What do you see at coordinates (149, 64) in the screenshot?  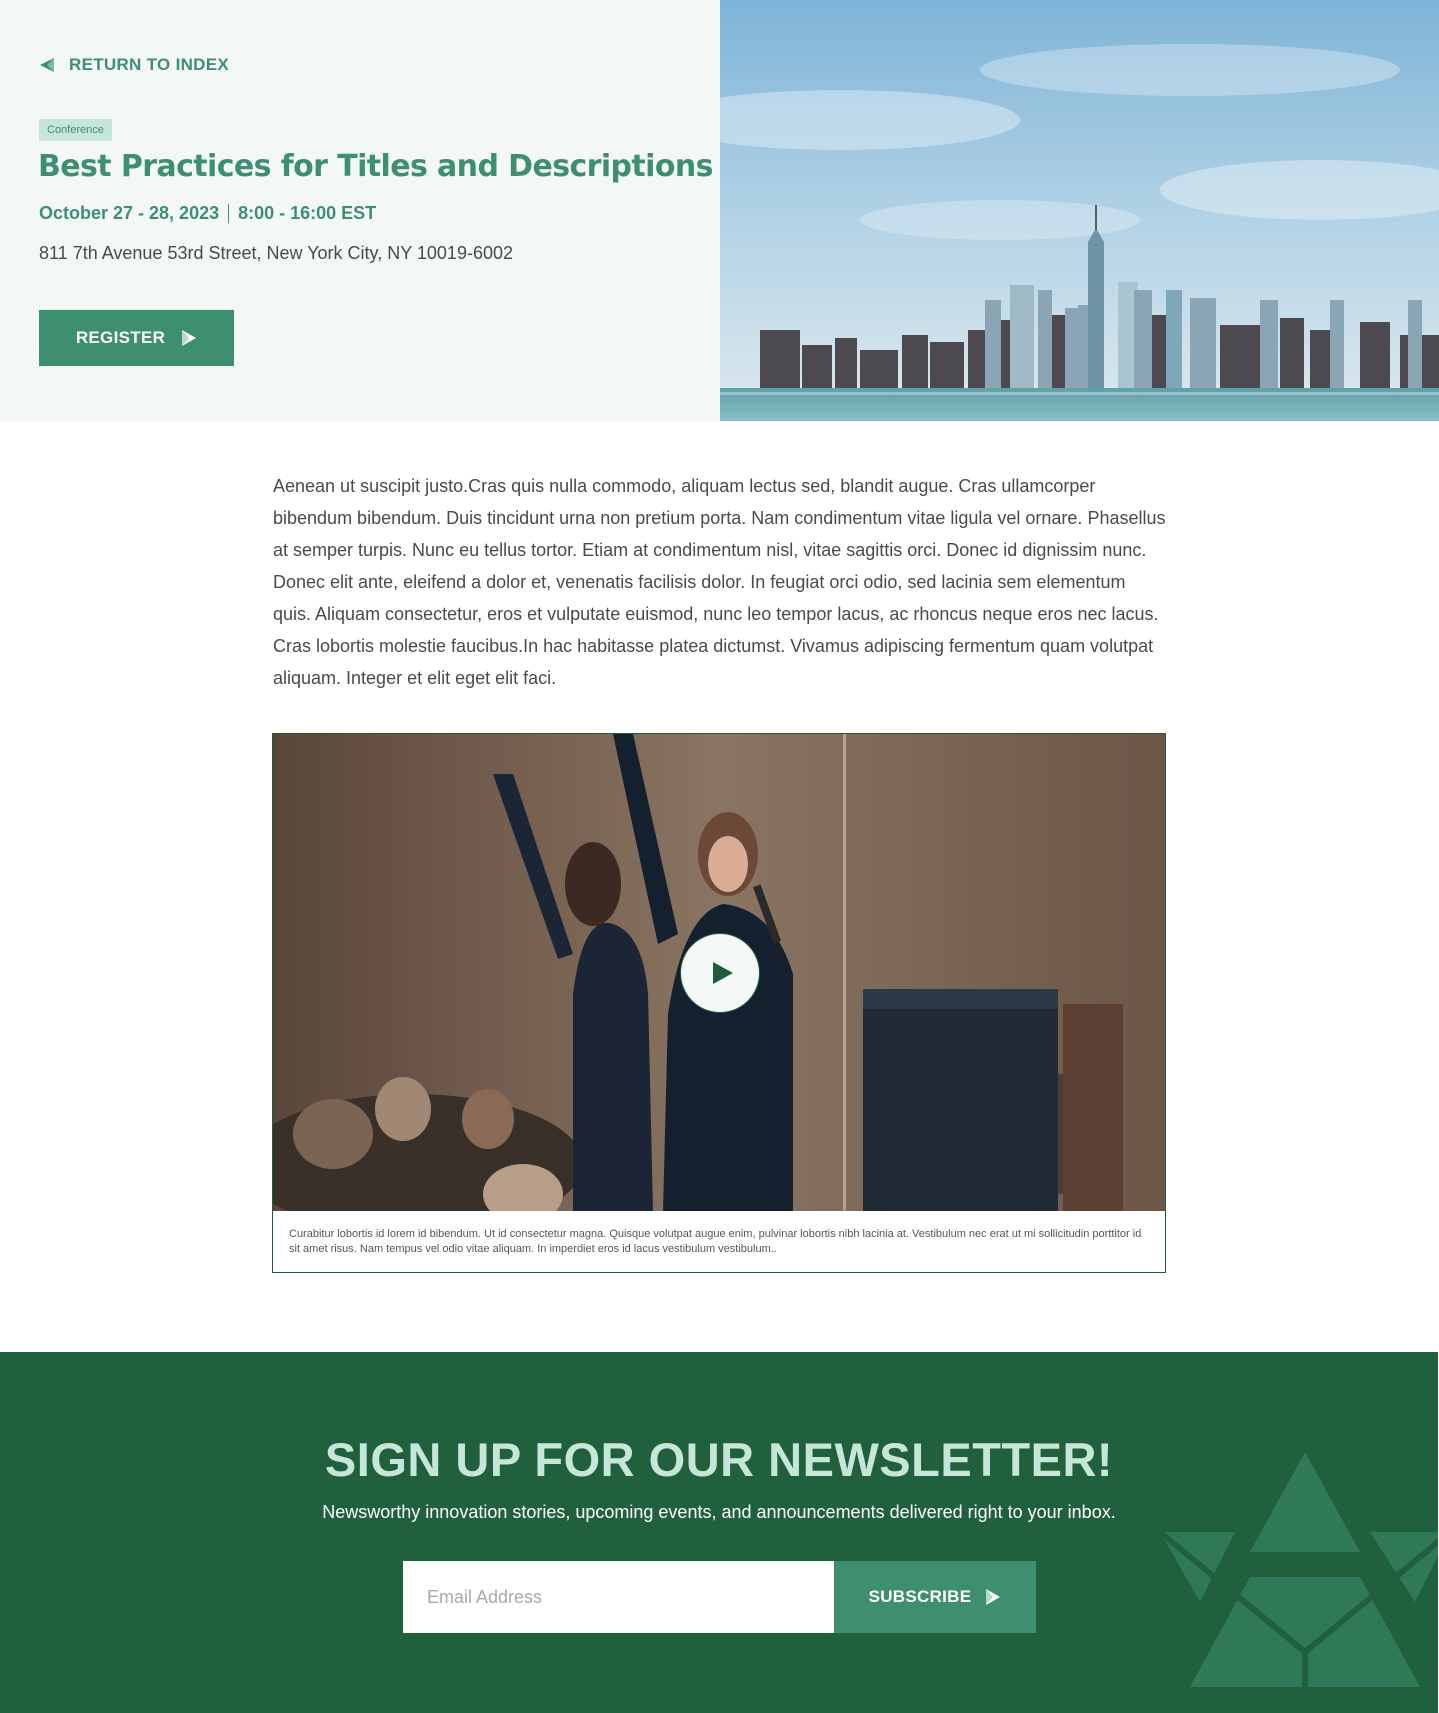 I see `return-to-index-label: RETURN TO INDEX` at bounding box center [149, 64].